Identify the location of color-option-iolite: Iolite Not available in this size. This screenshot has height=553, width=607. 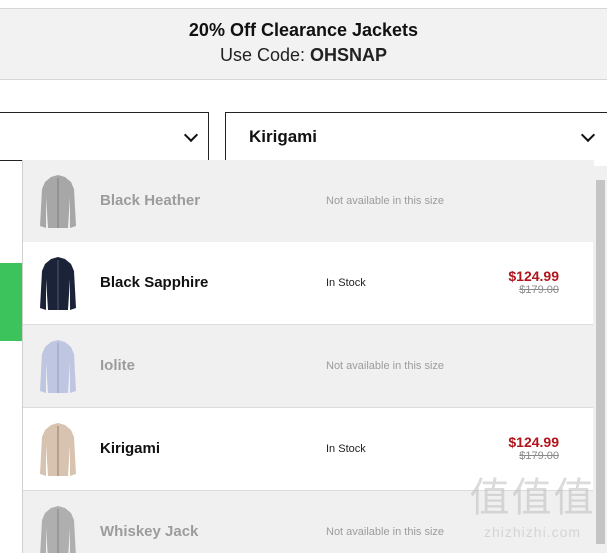
(308, 366).